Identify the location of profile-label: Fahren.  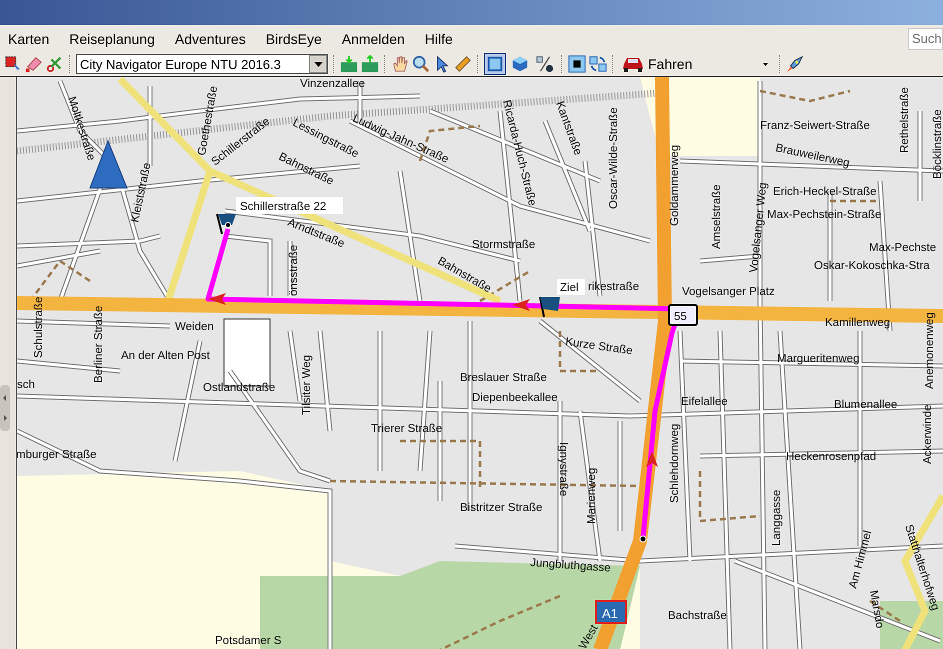
(670, 64).